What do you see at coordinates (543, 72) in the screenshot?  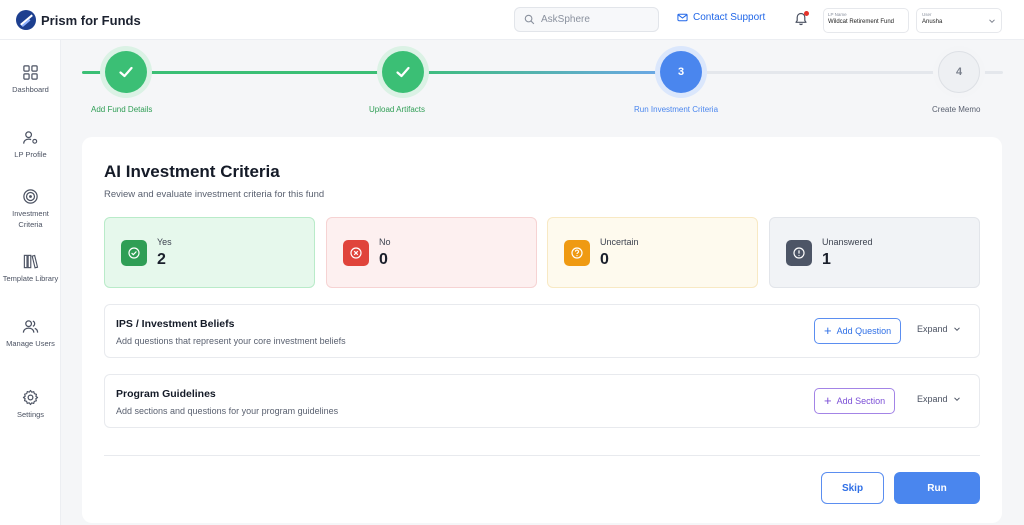 I see `stepper-track-progress` at bounding box center [543, 72].